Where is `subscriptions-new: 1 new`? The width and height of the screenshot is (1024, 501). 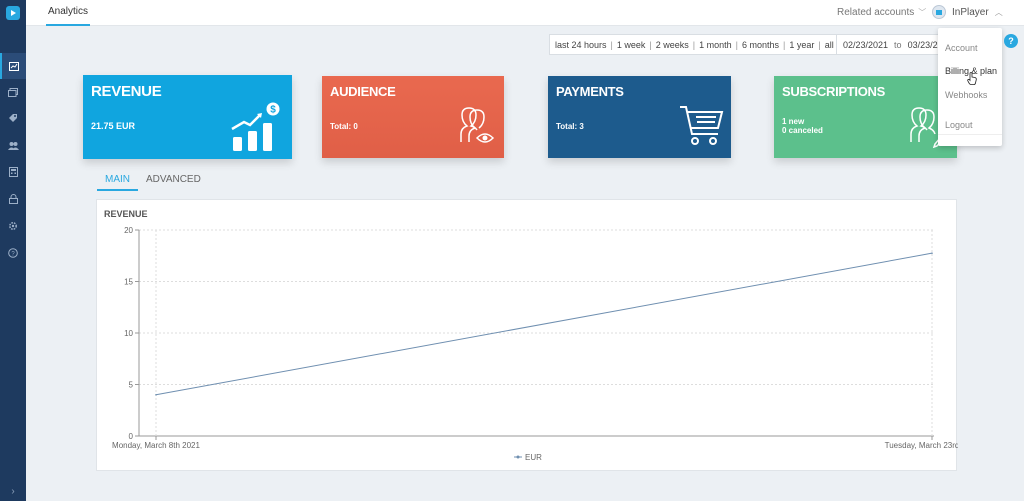
subscriptions-new: 1 new is located at coordinates (793, 121).